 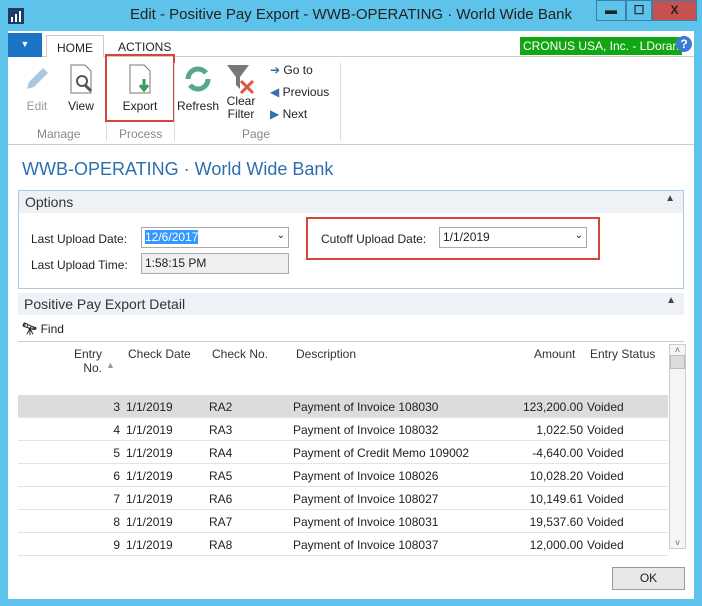 What do you see at coordinates (30, 329) in the screenshot?
I see `binoculars-icon: 🔭︎` at bounding box center [30, 329].